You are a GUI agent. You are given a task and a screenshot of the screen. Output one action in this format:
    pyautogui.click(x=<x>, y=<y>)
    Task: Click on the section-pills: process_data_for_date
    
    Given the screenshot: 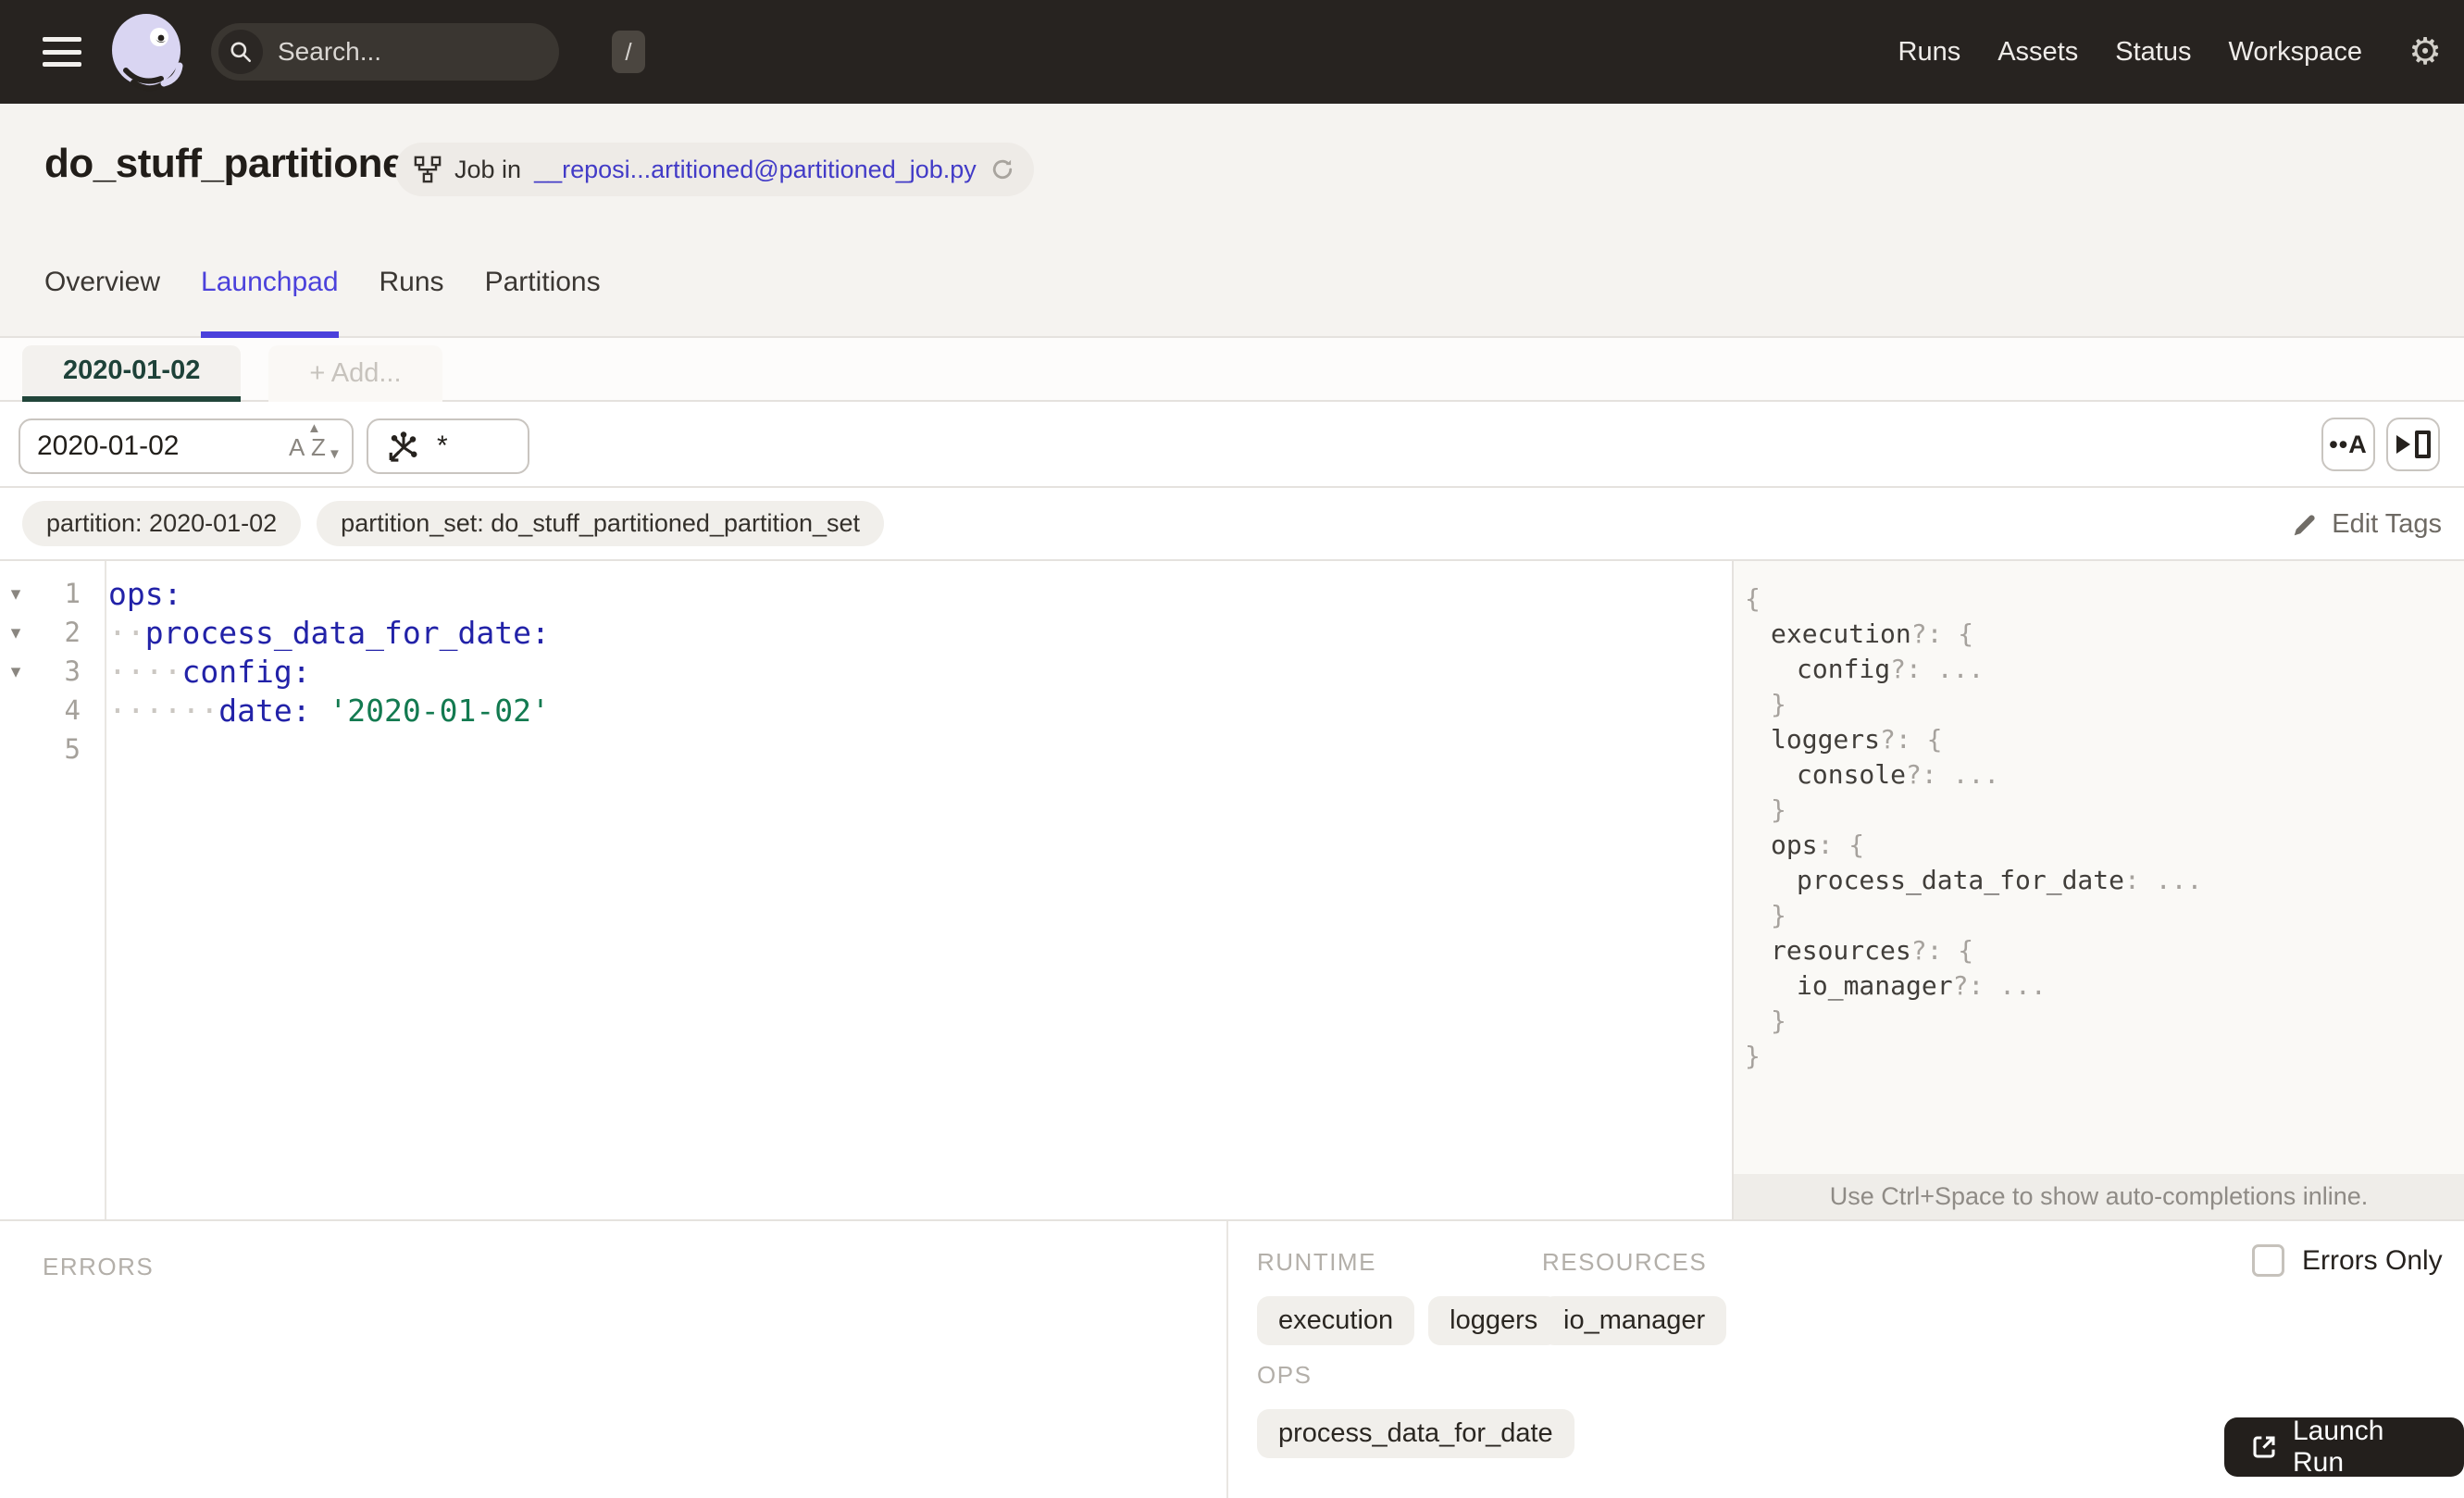 What is the action you would take?
    pyautogui.click(x=1415, y=1434)
    